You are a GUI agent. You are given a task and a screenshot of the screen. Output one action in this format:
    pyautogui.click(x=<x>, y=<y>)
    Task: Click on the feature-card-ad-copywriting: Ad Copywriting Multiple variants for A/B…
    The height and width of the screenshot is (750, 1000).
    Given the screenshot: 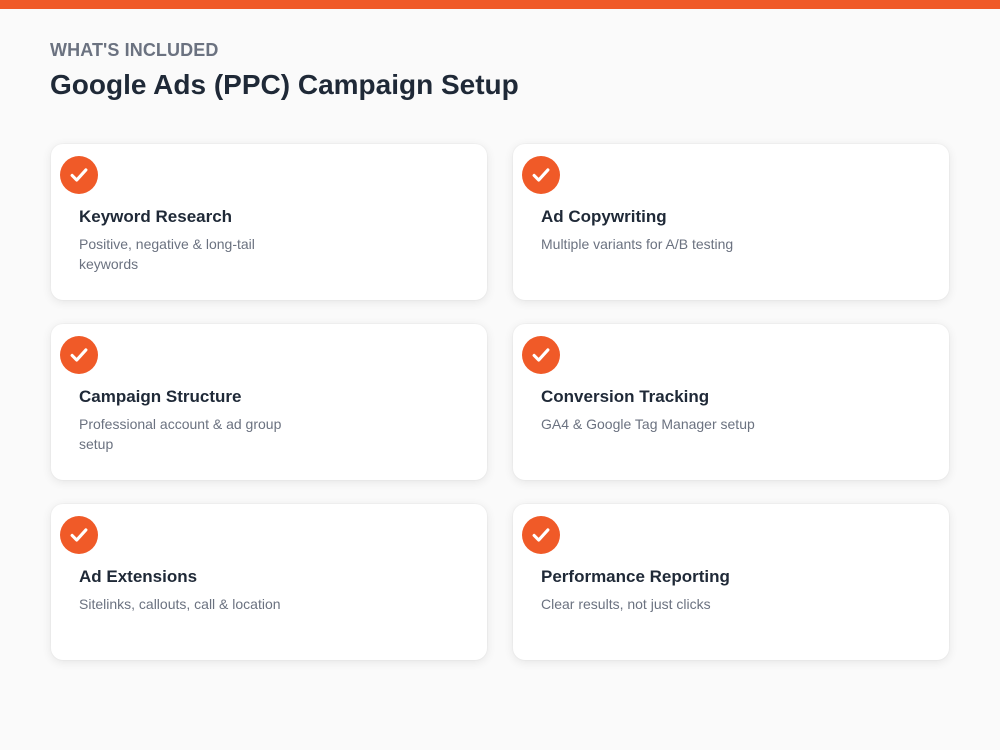 What is the action you would take?
    pyautogui.click(x=731, y=222)
    